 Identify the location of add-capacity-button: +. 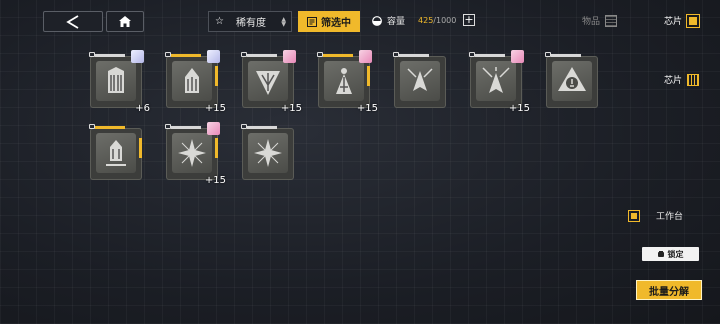
(469, 20).